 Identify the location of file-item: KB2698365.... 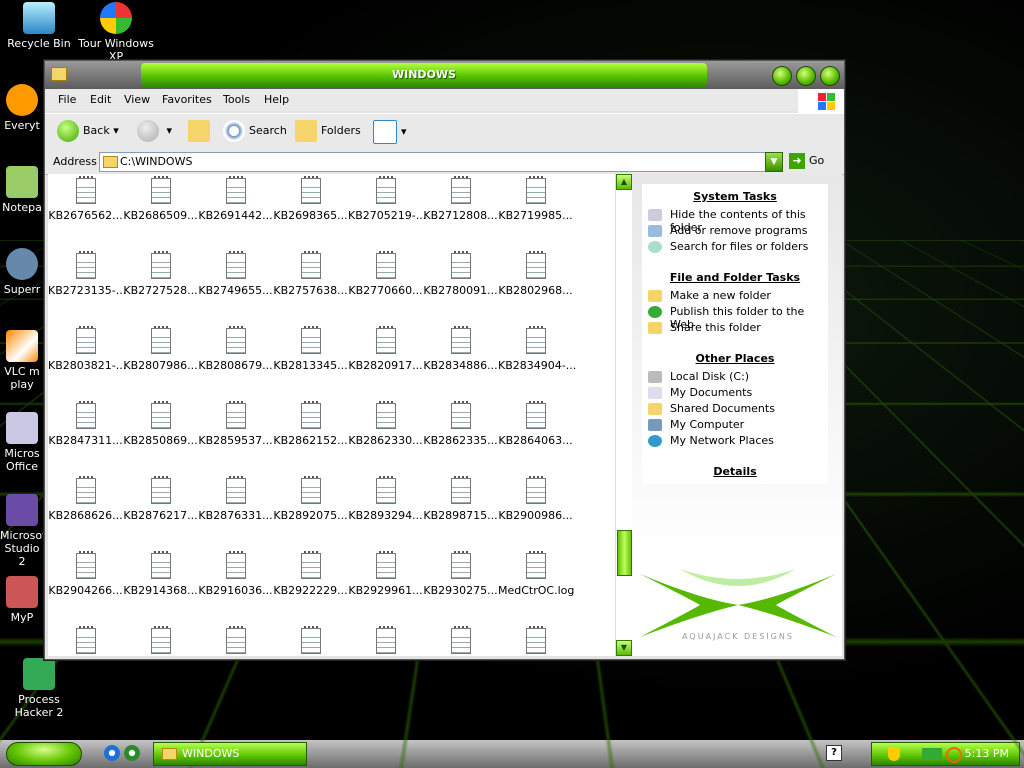
(310, 199).